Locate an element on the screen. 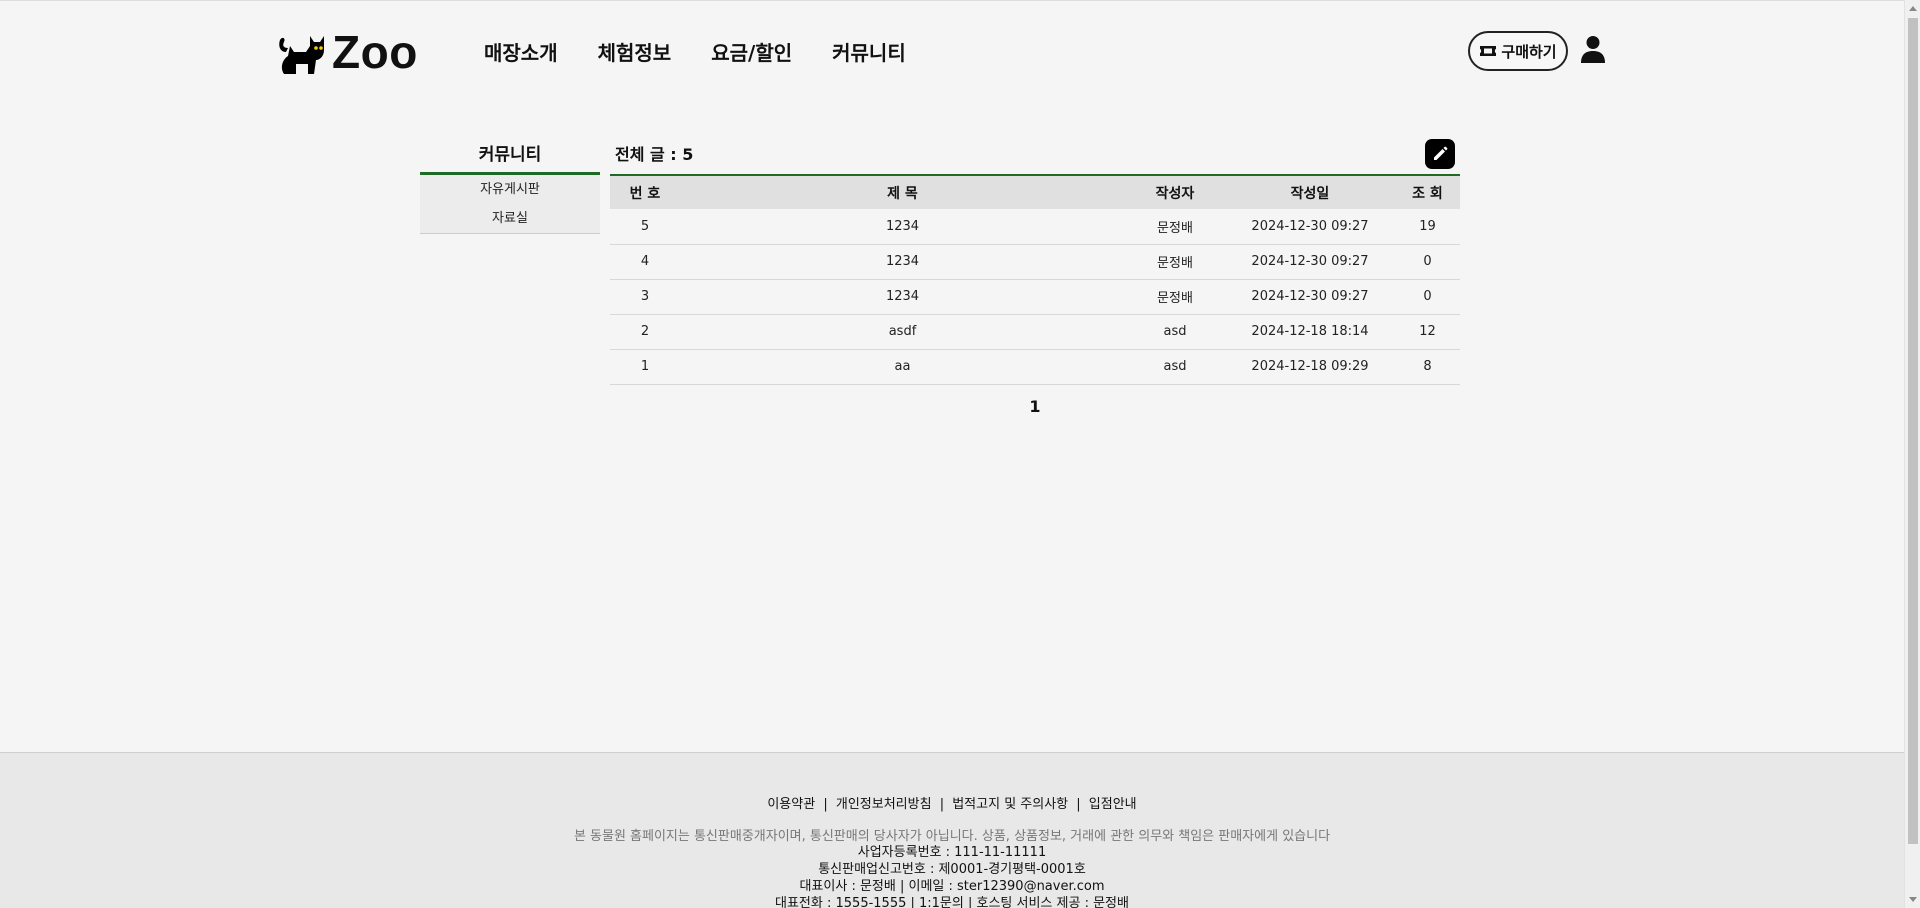  footer-link-terms: 이용약관 is located at coordinates (791, 804).